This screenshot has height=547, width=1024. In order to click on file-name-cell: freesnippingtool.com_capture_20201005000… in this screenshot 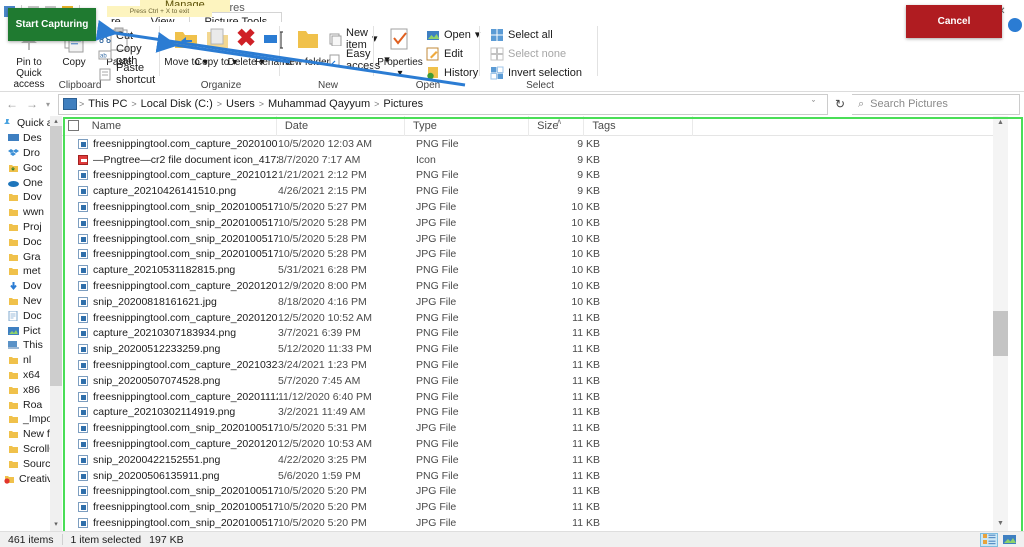, I will do `click(170, 144)`.